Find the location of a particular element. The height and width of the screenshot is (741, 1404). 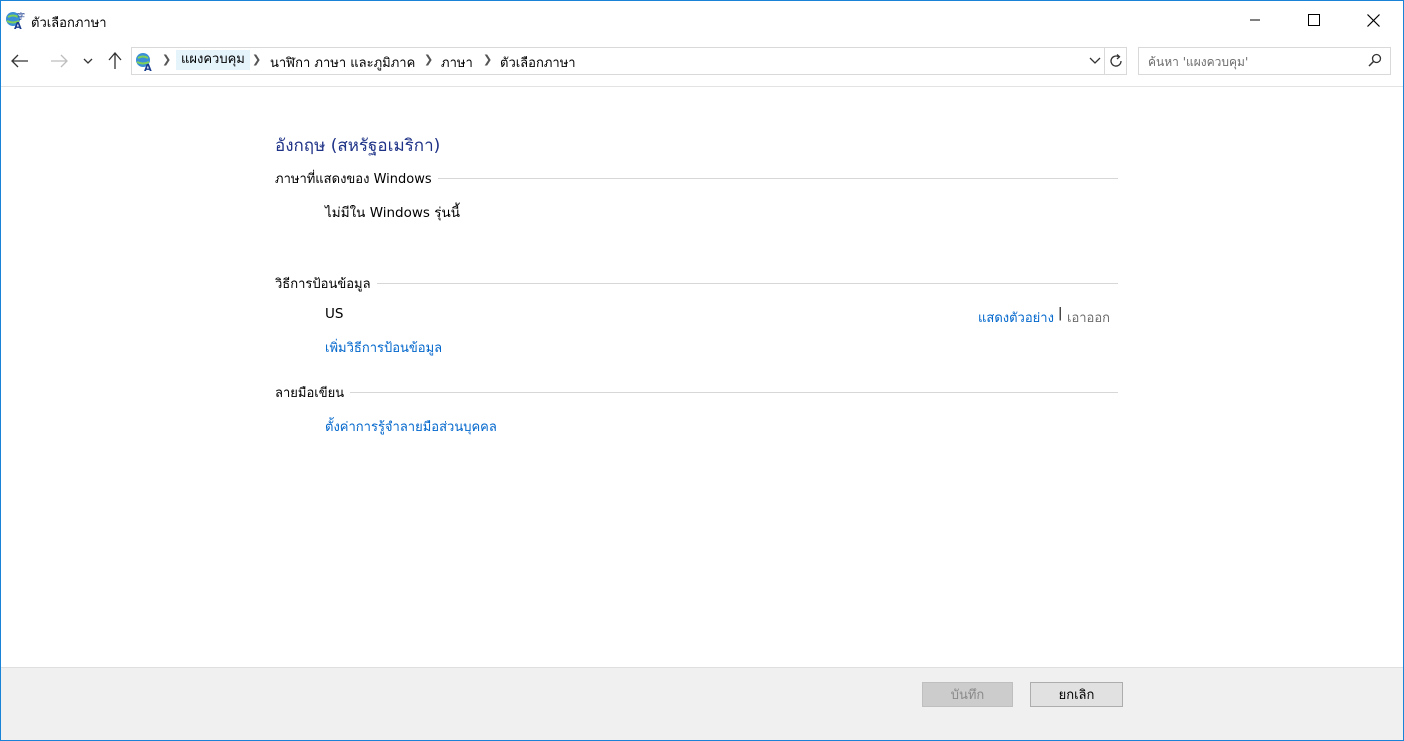

remove-link: เอาออก is located at coordinates (1088, 317).